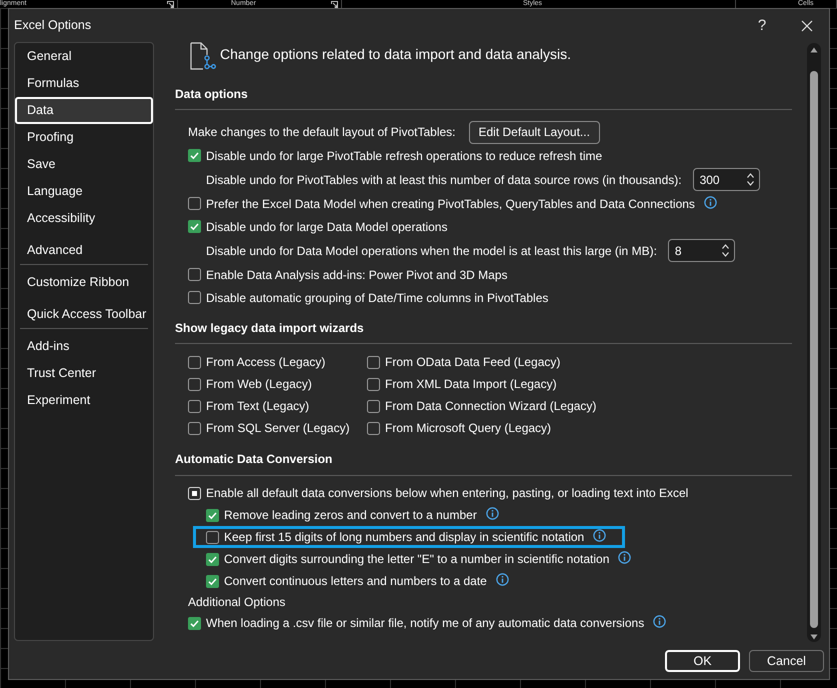 The width and height of the screenshot is (837, 688). What do you see at coordinates (202, 56) in the screenshot?
I see `data-document-icon` at bounding box center [202, 56].